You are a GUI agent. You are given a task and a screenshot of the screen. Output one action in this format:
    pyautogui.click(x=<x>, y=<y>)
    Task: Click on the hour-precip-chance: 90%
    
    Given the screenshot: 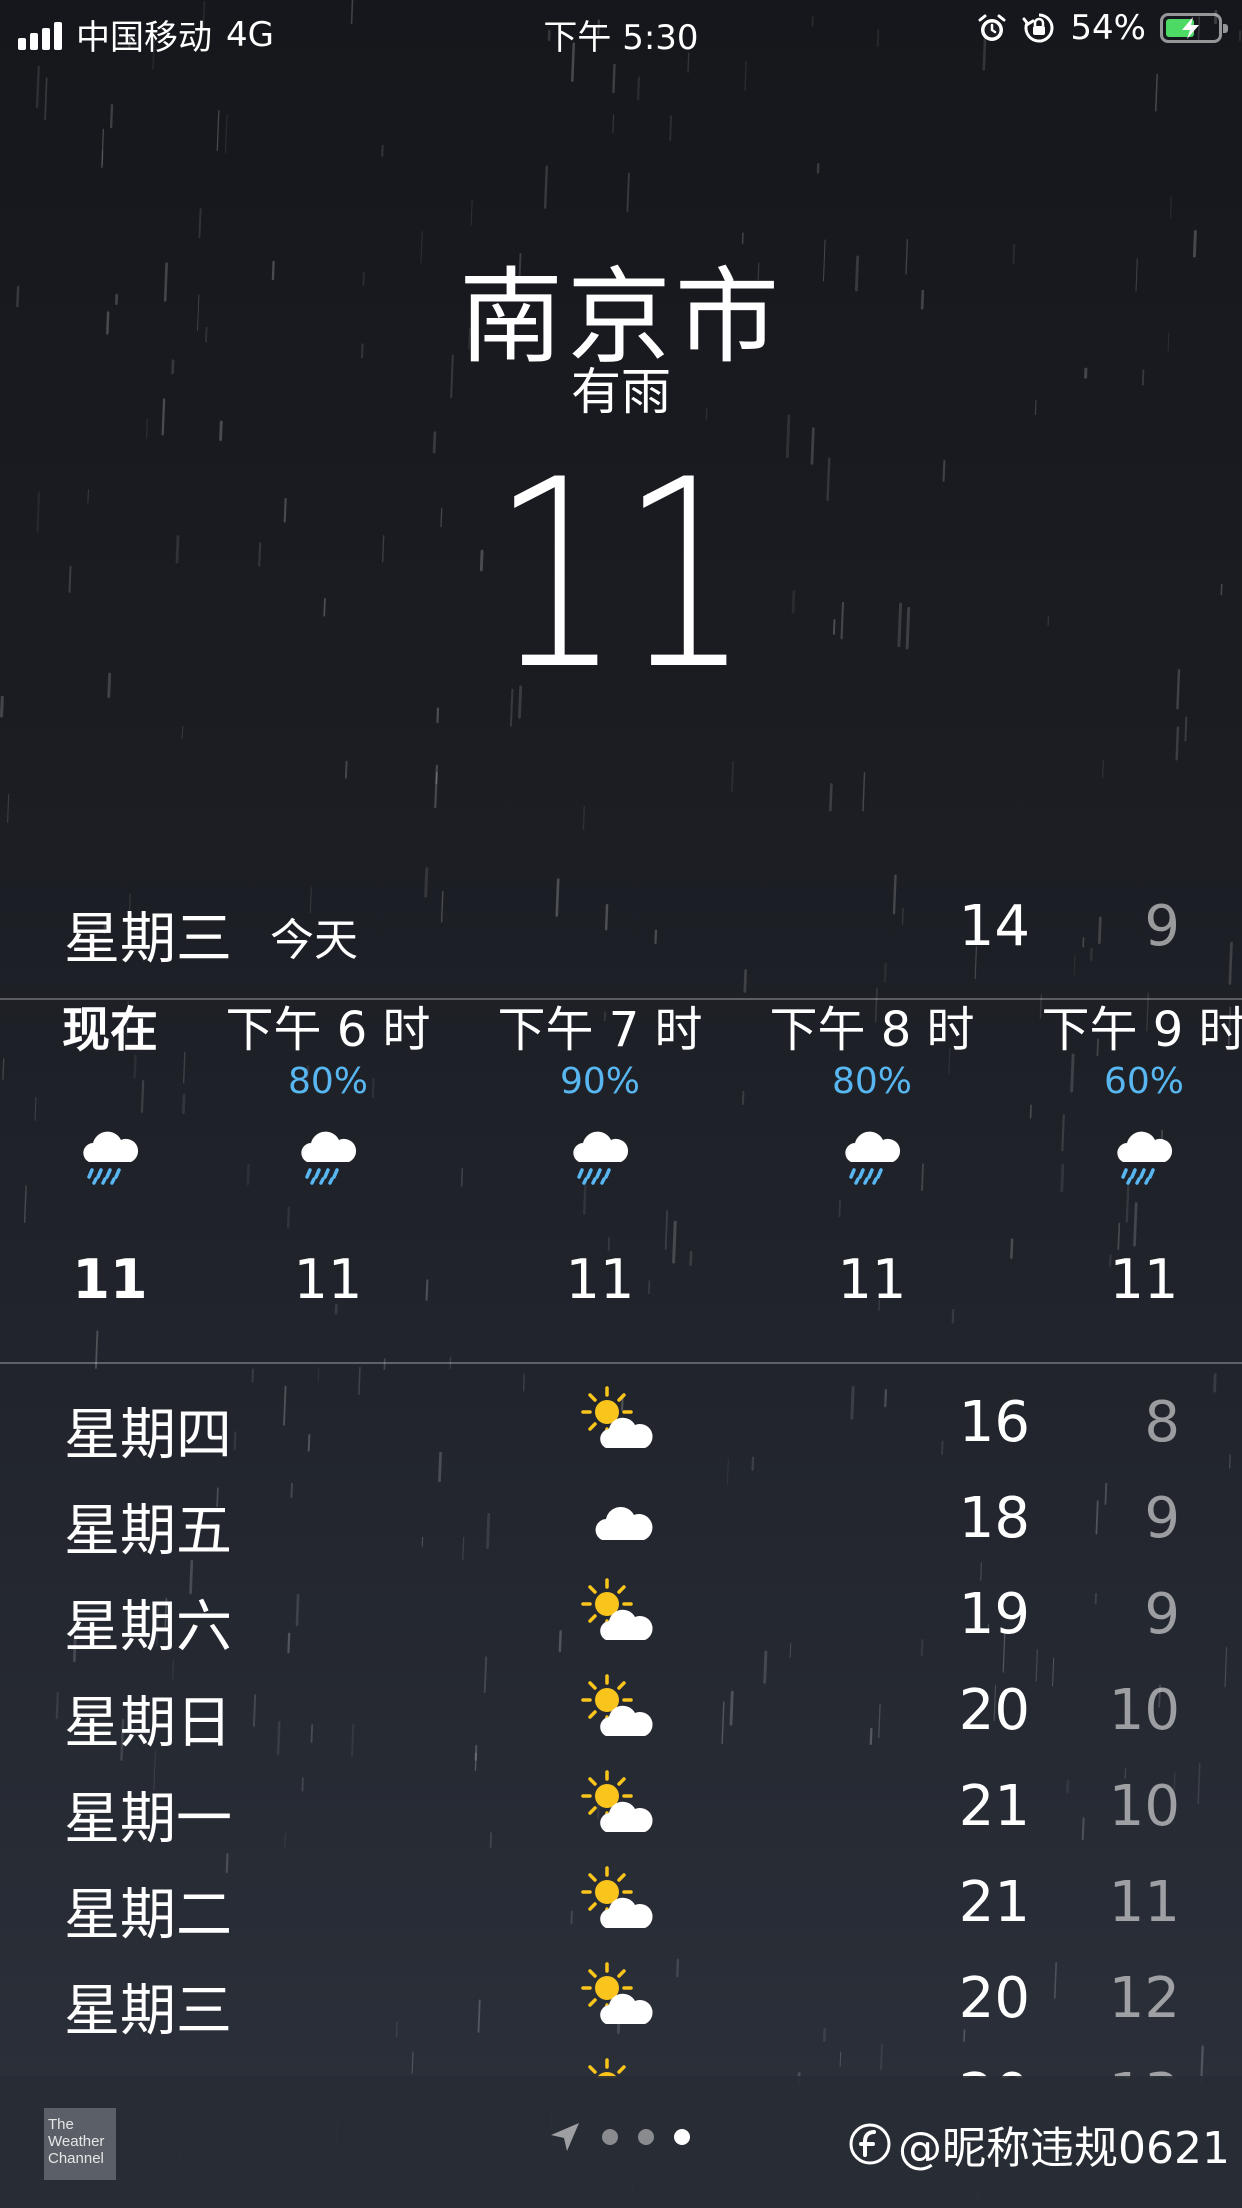 What is the action you would take?
    pyautogui.click(x=599, y=1081)
    